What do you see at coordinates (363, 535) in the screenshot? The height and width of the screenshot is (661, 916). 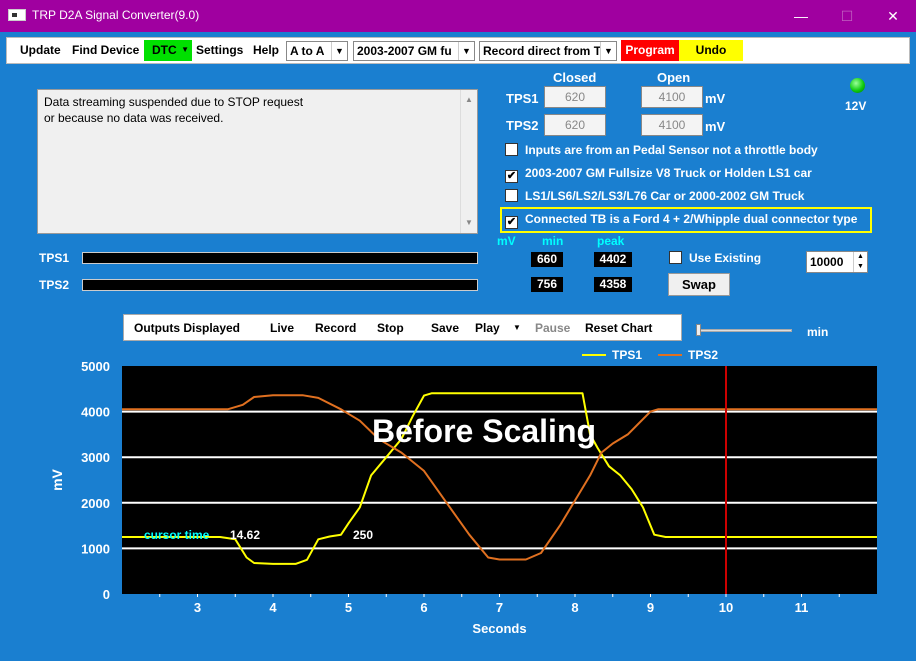 I see `chart-annotation: 250` at bounding box center [363, 535].